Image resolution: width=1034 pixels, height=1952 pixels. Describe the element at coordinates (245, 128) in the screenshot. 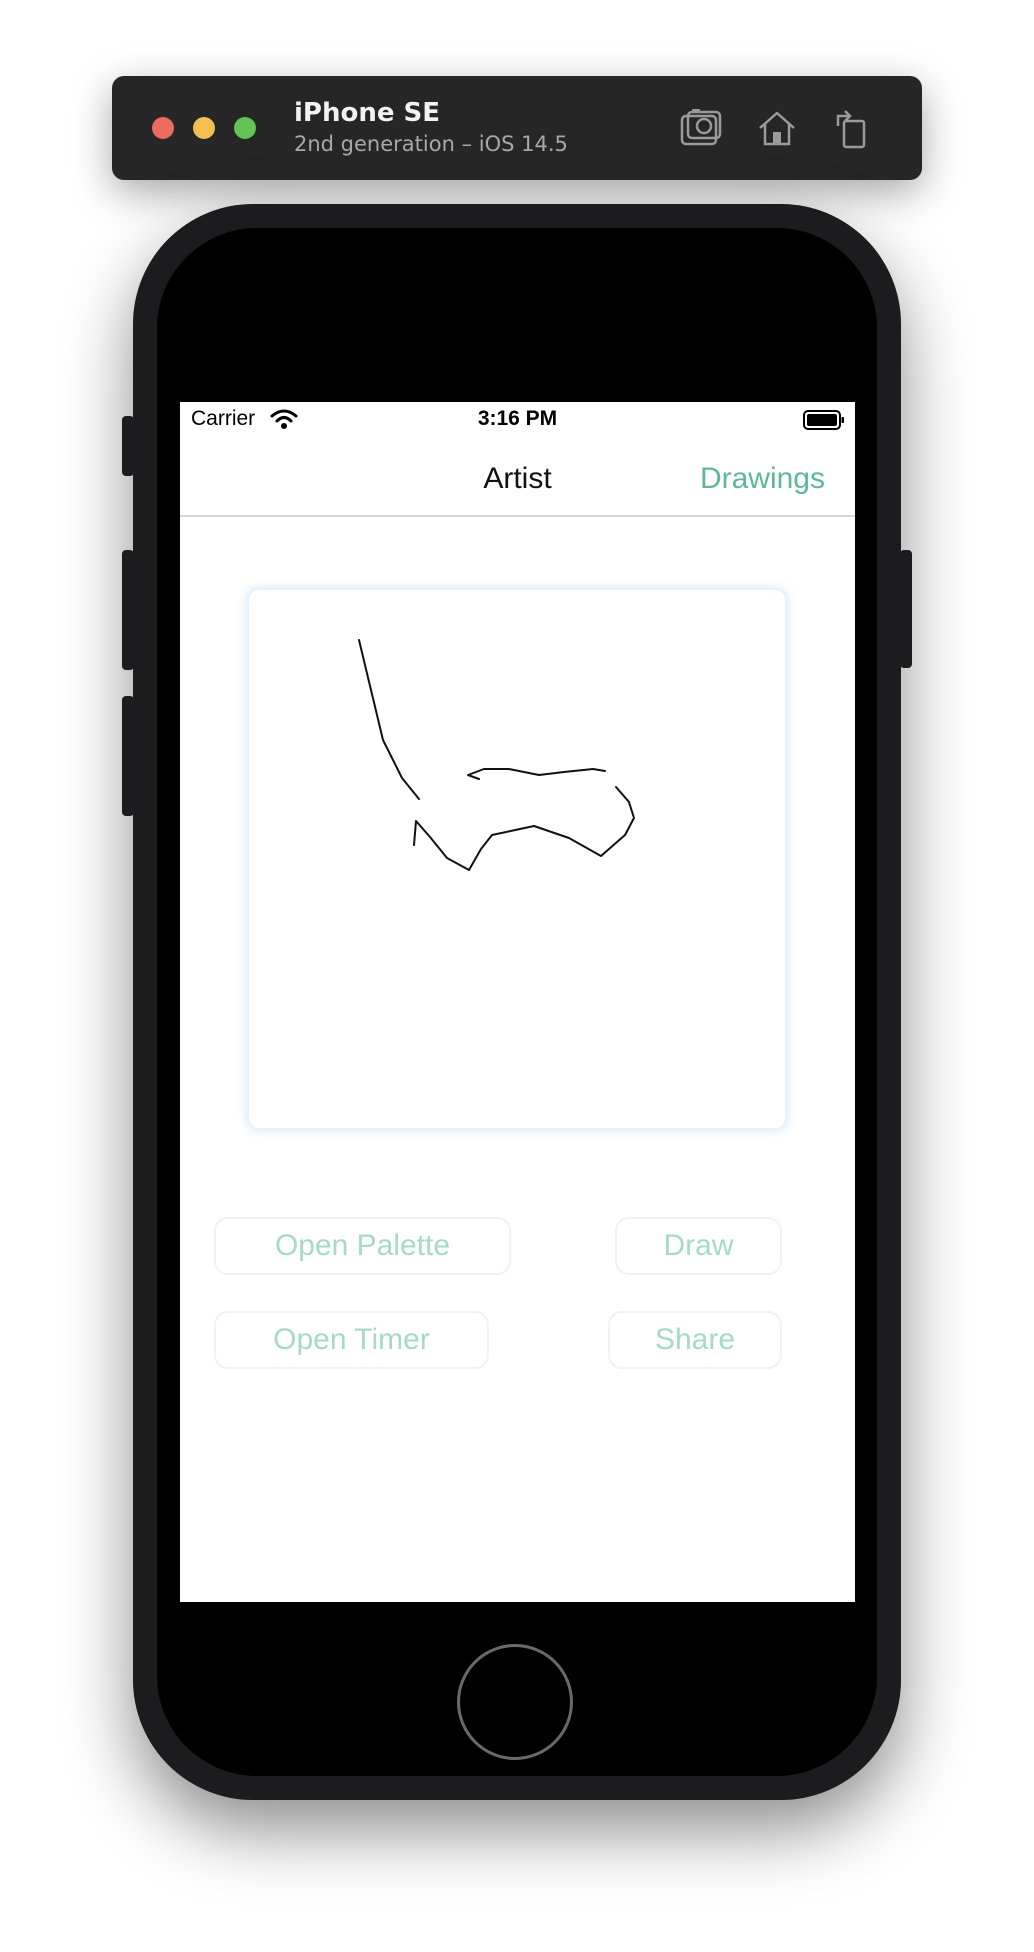

I see `zoom-window-button` at that location.